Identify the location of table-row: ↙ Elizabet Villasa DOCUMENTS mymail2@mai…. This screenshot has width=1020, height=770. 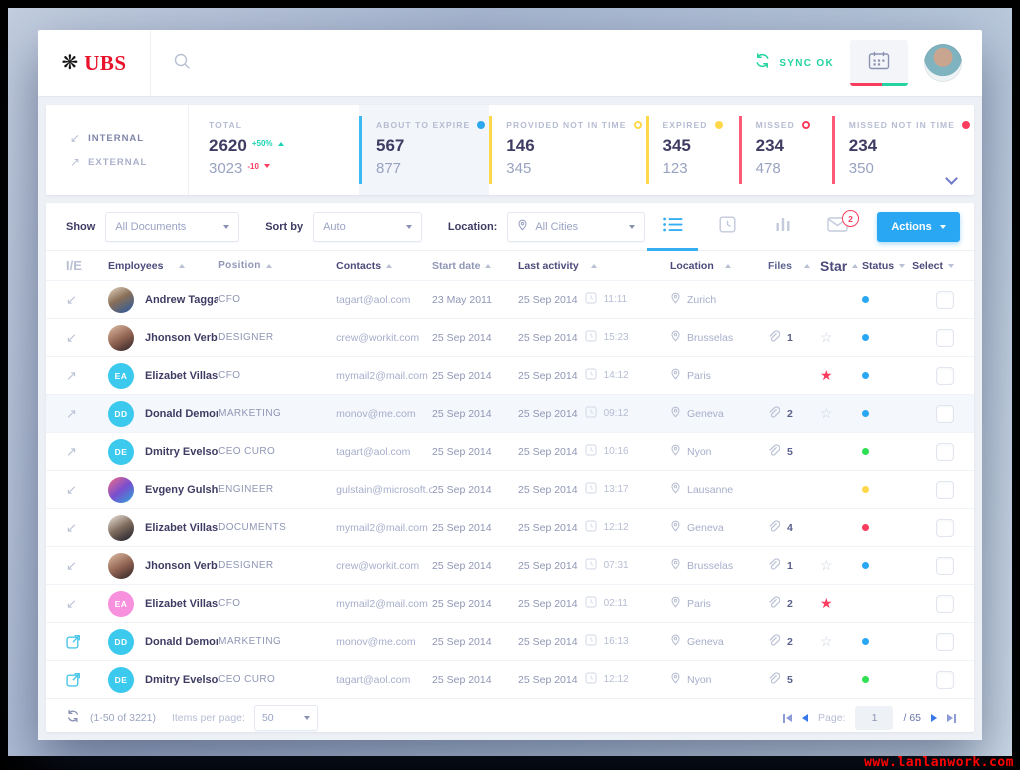
(510, 527).